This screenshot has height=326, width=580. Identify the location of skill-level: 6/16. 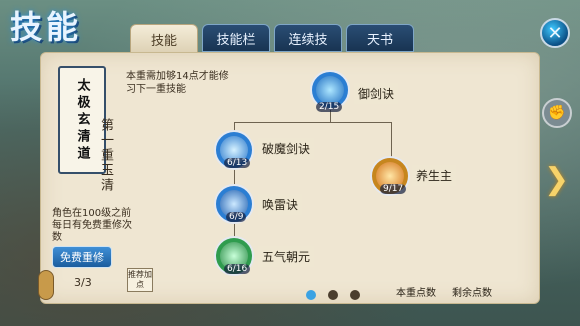
(237, 269).